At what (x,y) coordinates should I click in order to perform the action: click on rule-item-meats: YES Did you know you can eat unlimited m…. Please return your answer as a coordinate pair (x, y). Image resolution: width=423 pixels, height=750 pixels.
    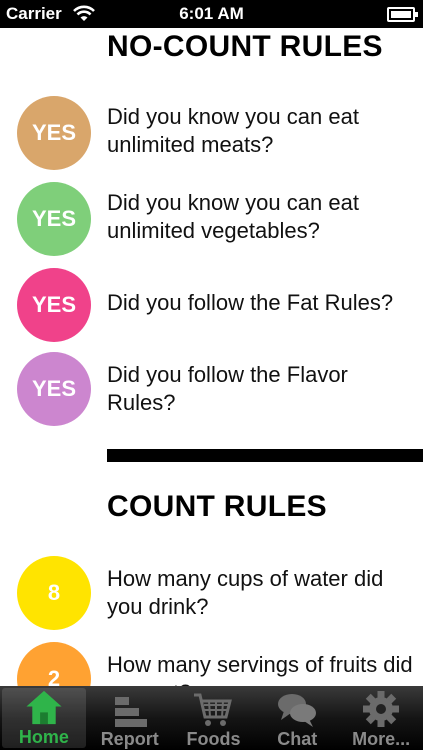
    Looking at the image, I should click on (211, 134).